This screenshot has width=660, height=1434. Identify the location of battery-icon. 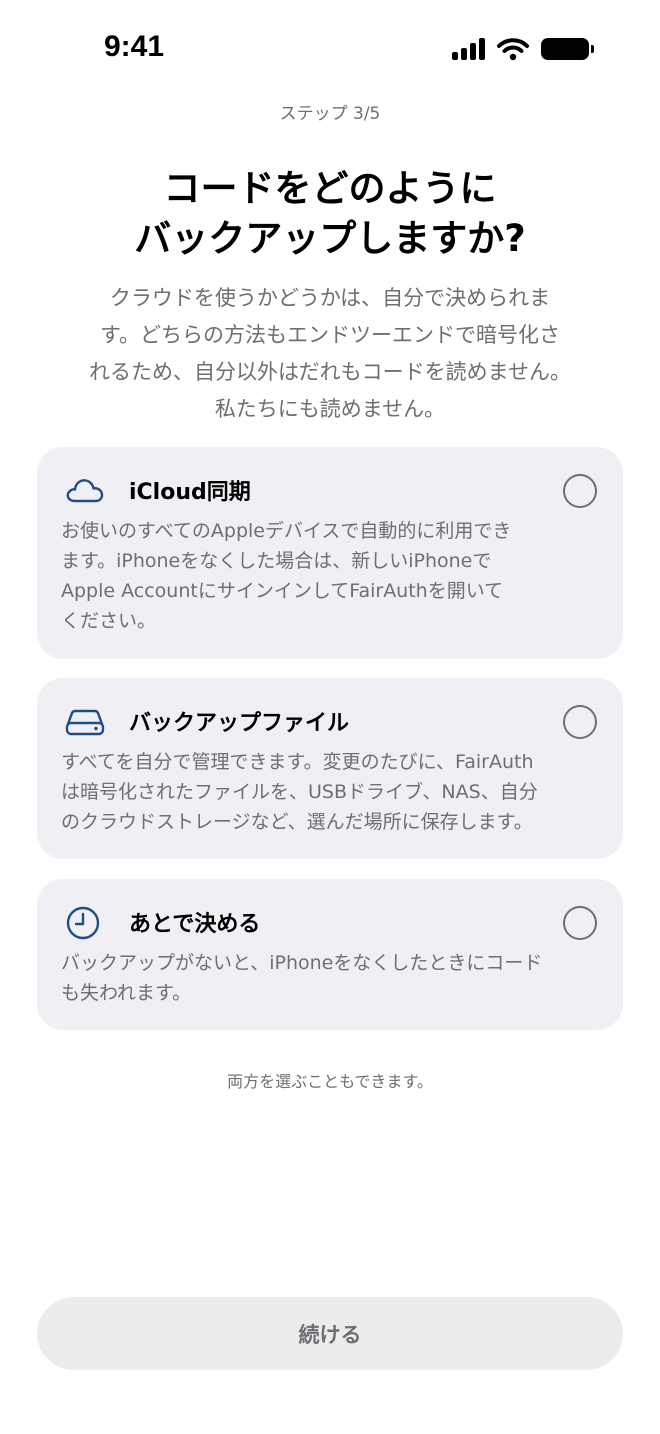
(567, 49).